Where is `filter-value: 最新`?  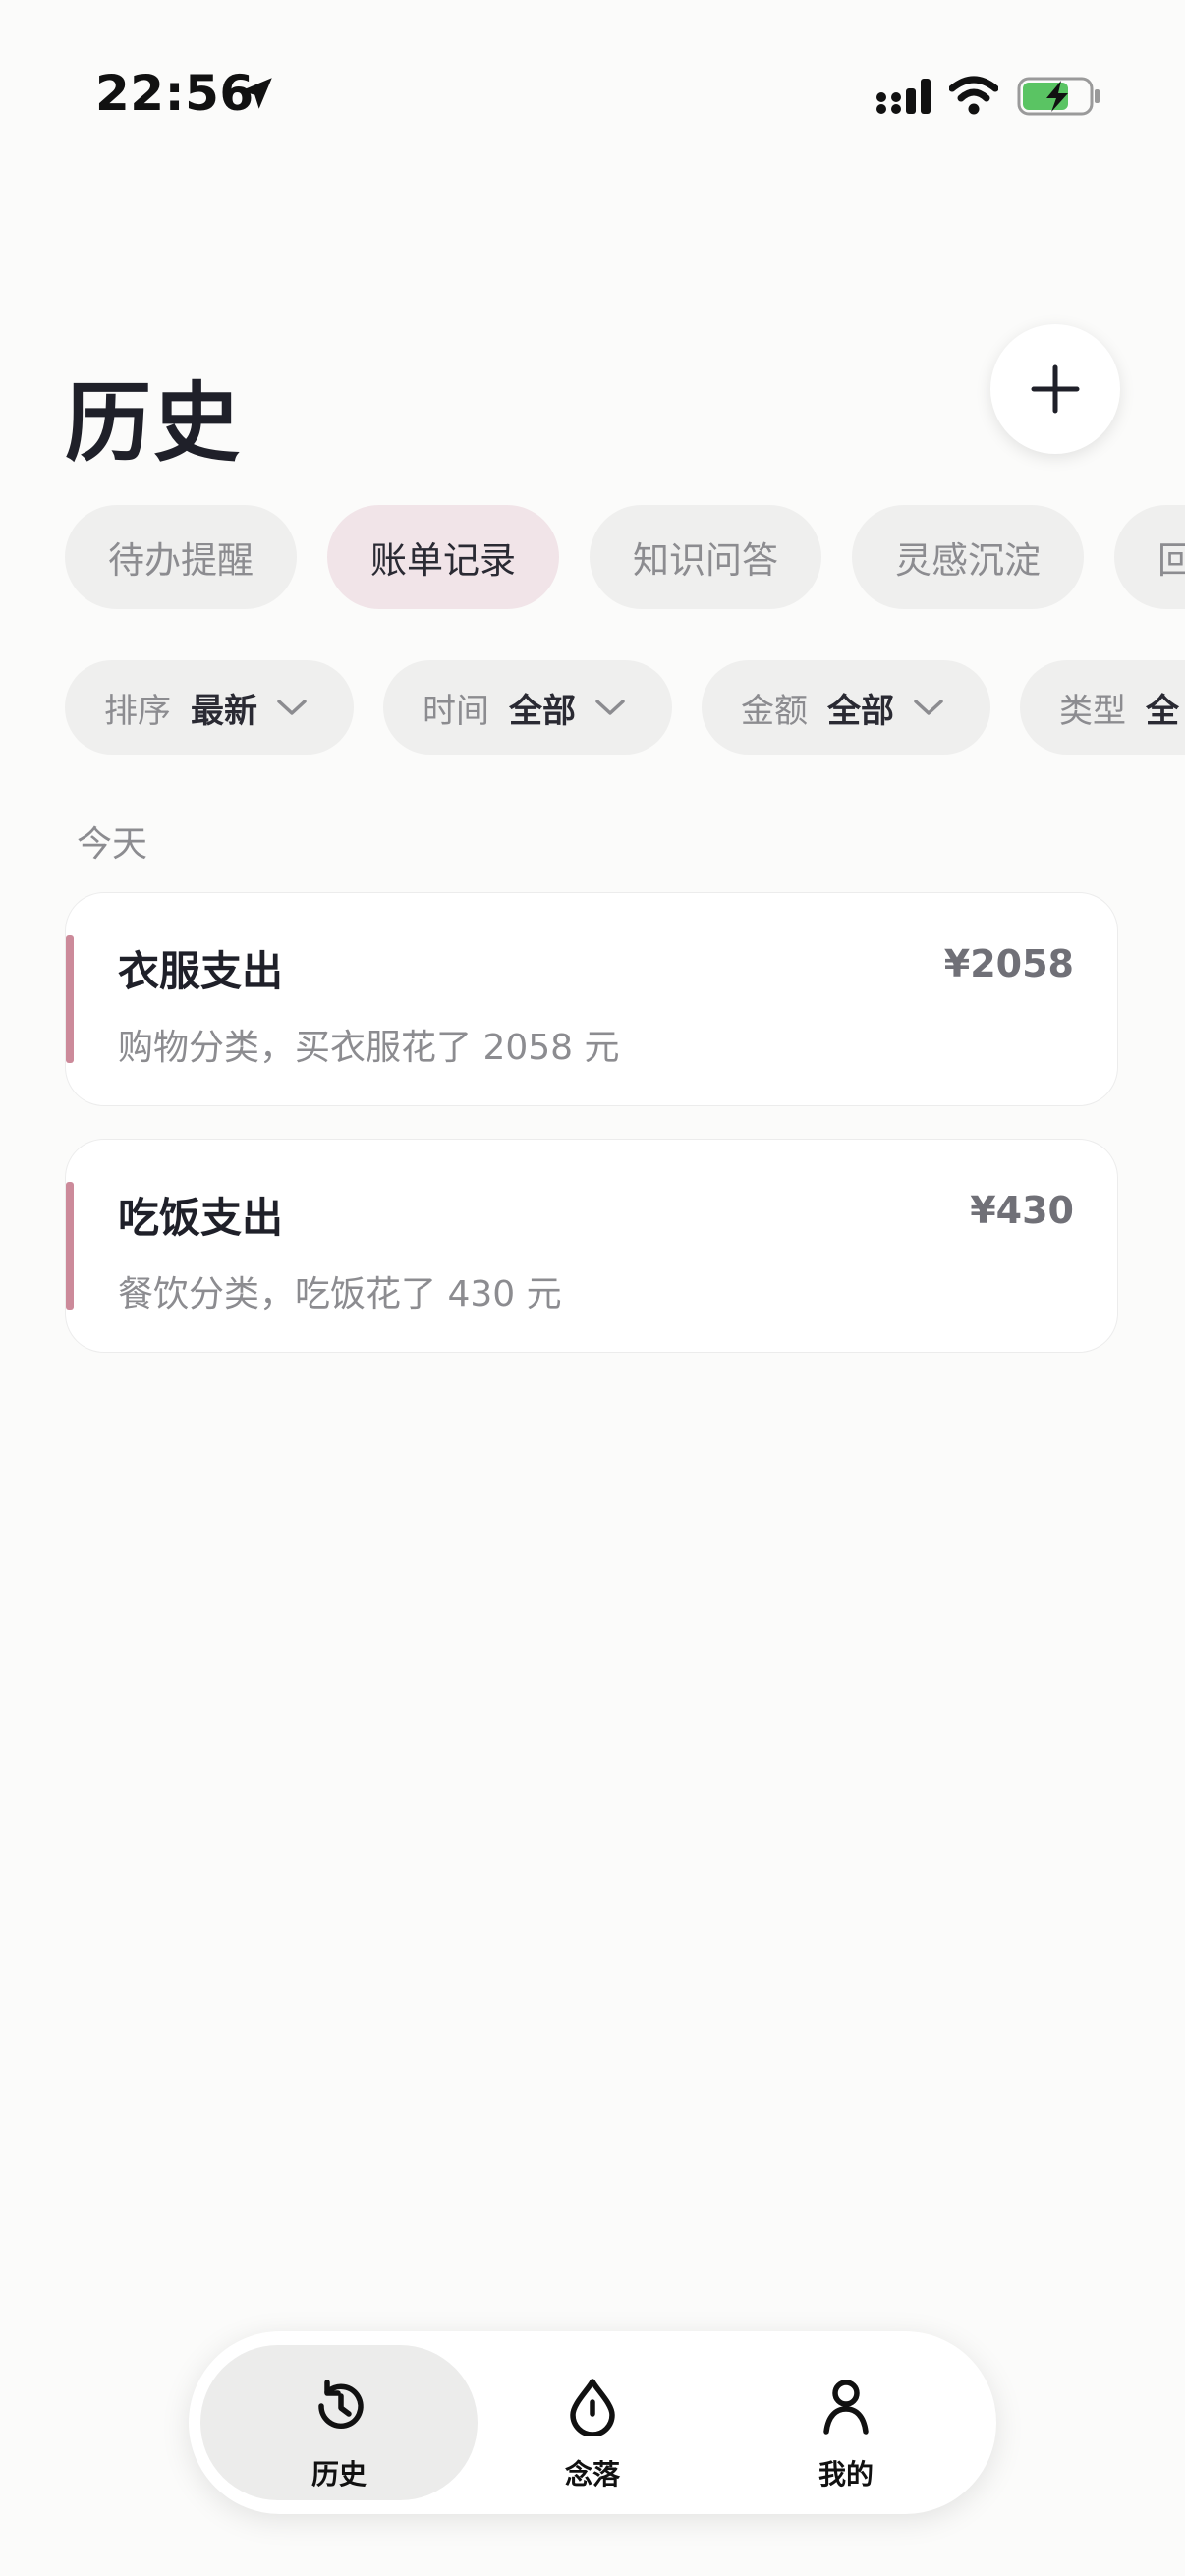 filter-value: 最新 is located at coordinates (224, 711).